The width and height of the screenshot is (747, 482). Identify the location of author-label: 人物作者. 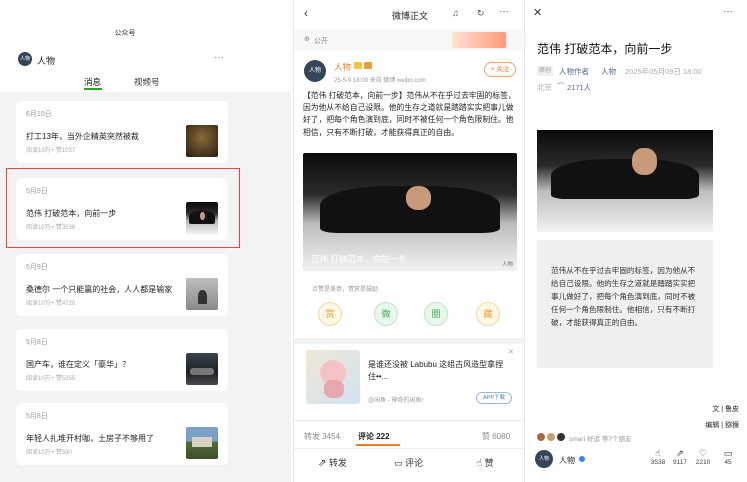
(574, 71).